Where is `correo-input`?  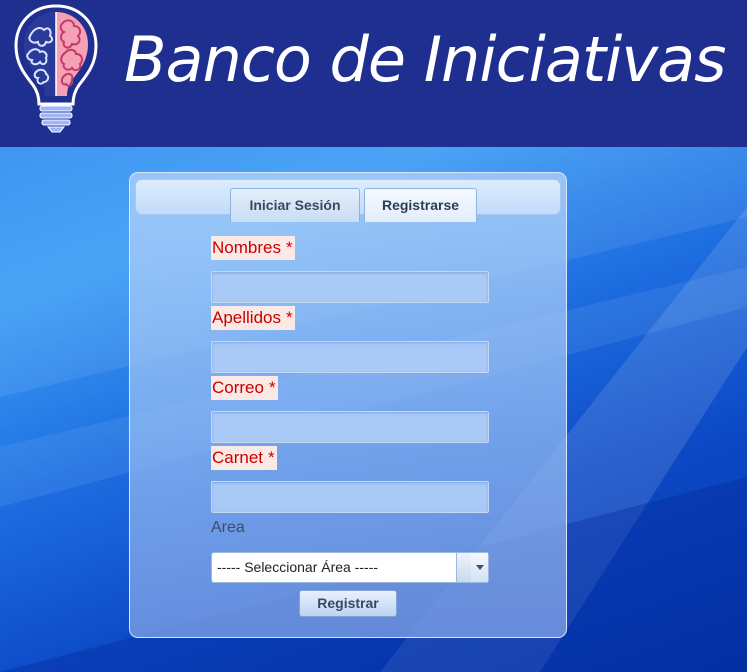 correo-input is located at coordinates (350, 427).